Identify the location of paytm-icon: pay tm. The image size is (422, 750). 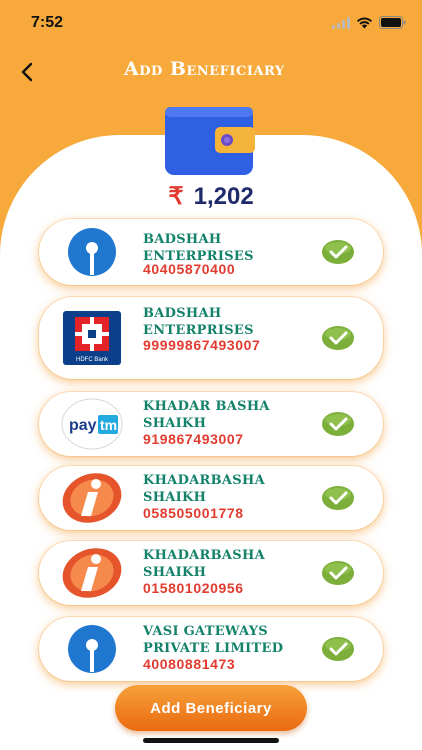
(92, 424).